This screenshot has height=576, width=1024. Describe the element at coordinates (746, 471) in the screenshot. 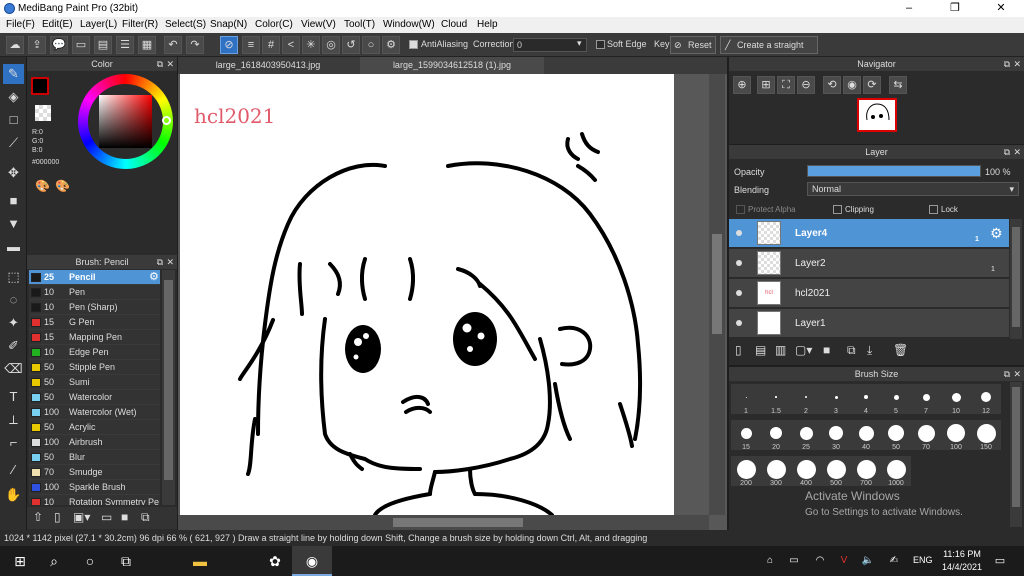

I see `brush-size-option: 200` at that location.